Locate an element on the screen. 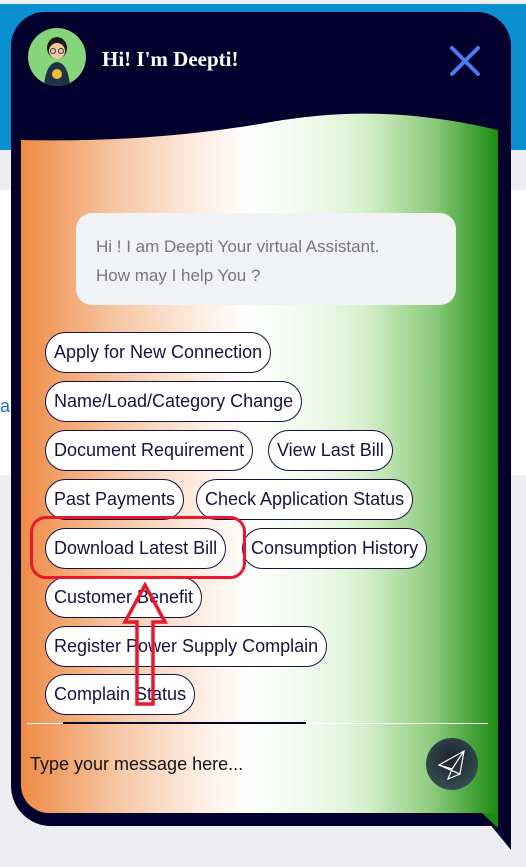  message-input is located at coordinates (220, 764).